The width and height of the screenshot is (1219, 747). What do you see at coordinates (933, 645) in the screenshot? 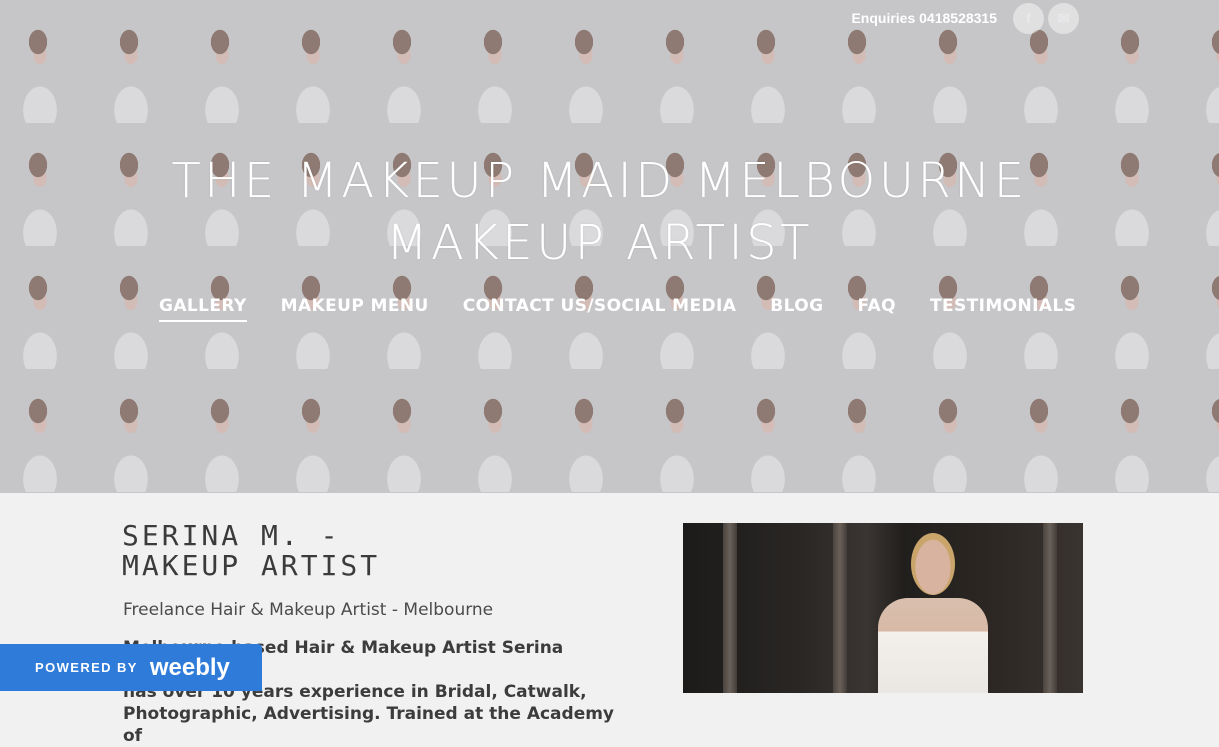
I see `photo-bride-dress` at bounding box center [933, 645].